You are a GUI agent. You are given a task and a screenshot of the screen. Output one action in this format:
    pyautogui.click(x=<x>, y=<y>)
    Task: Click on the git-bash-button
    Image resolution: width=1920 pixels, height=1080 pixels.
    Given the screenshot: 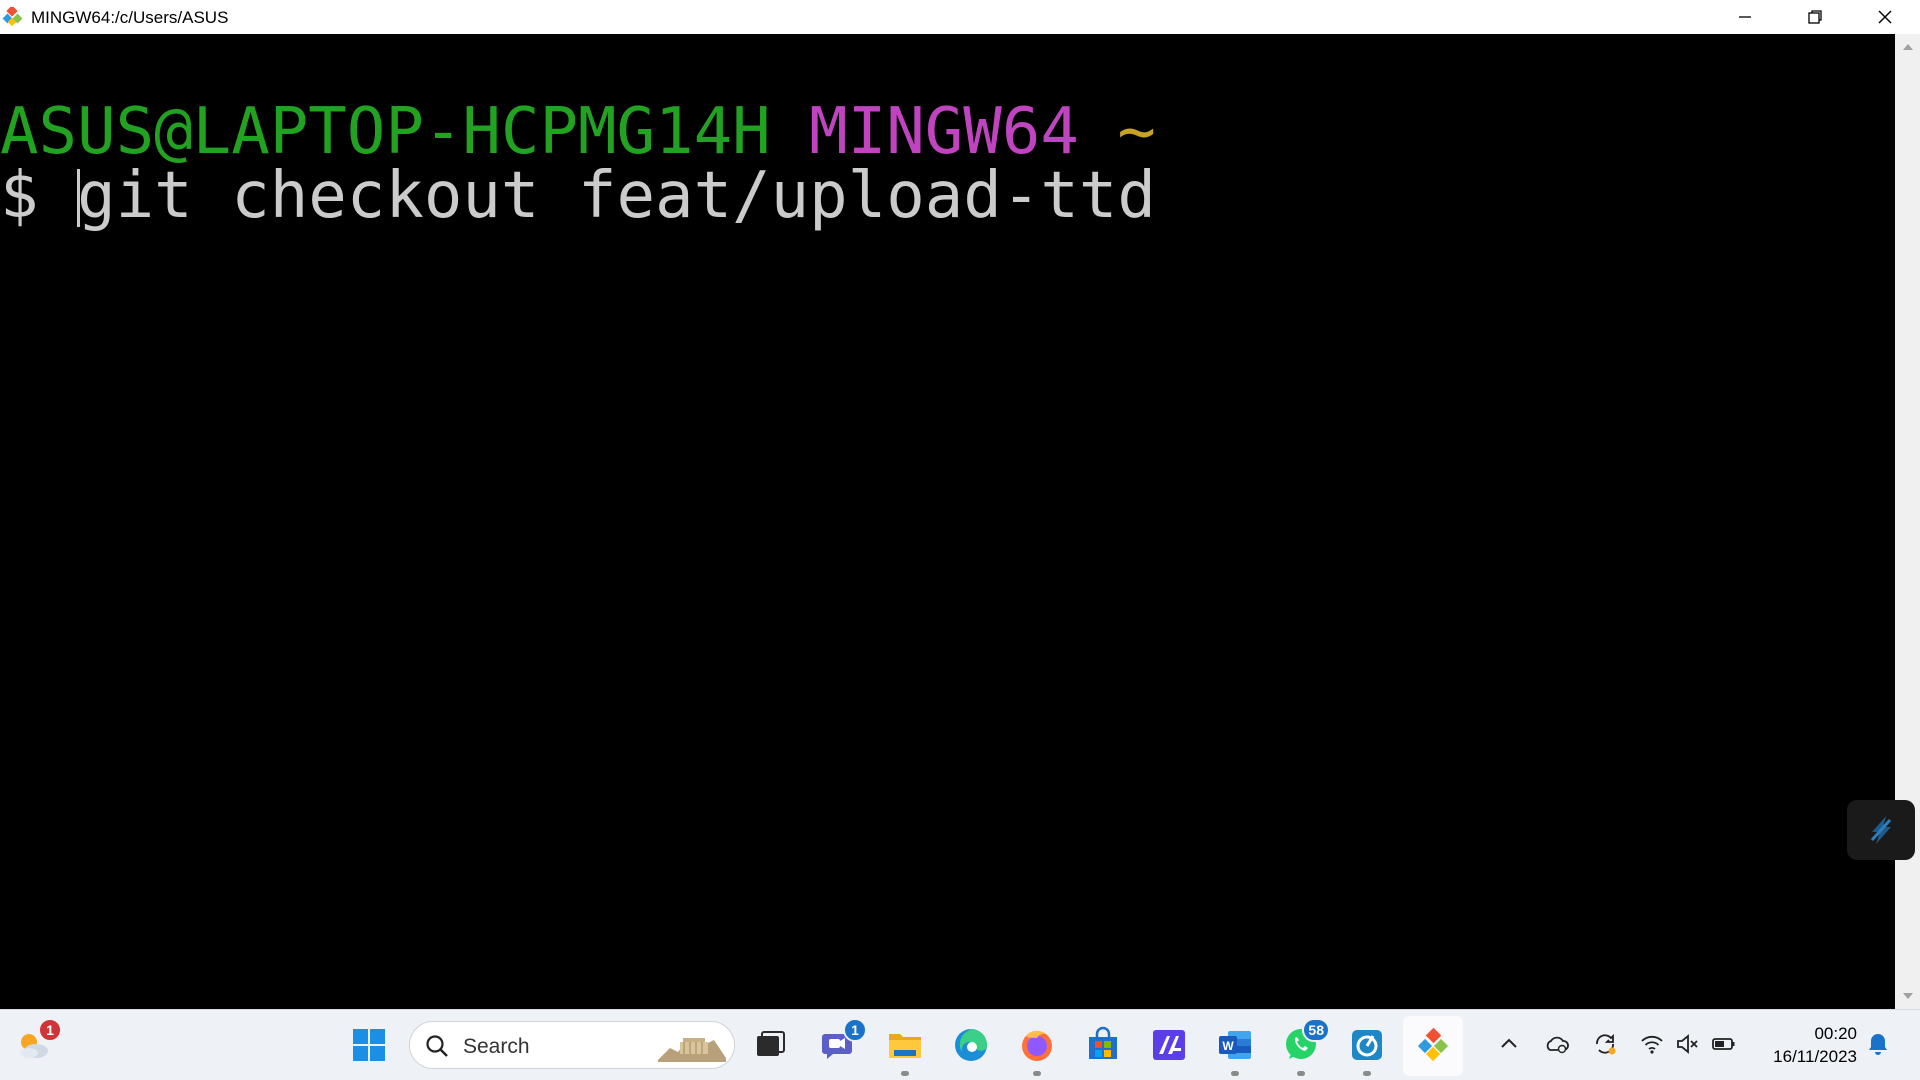 What is the action you would take?
    pyautogui.click(x=1433, y=1046)
    